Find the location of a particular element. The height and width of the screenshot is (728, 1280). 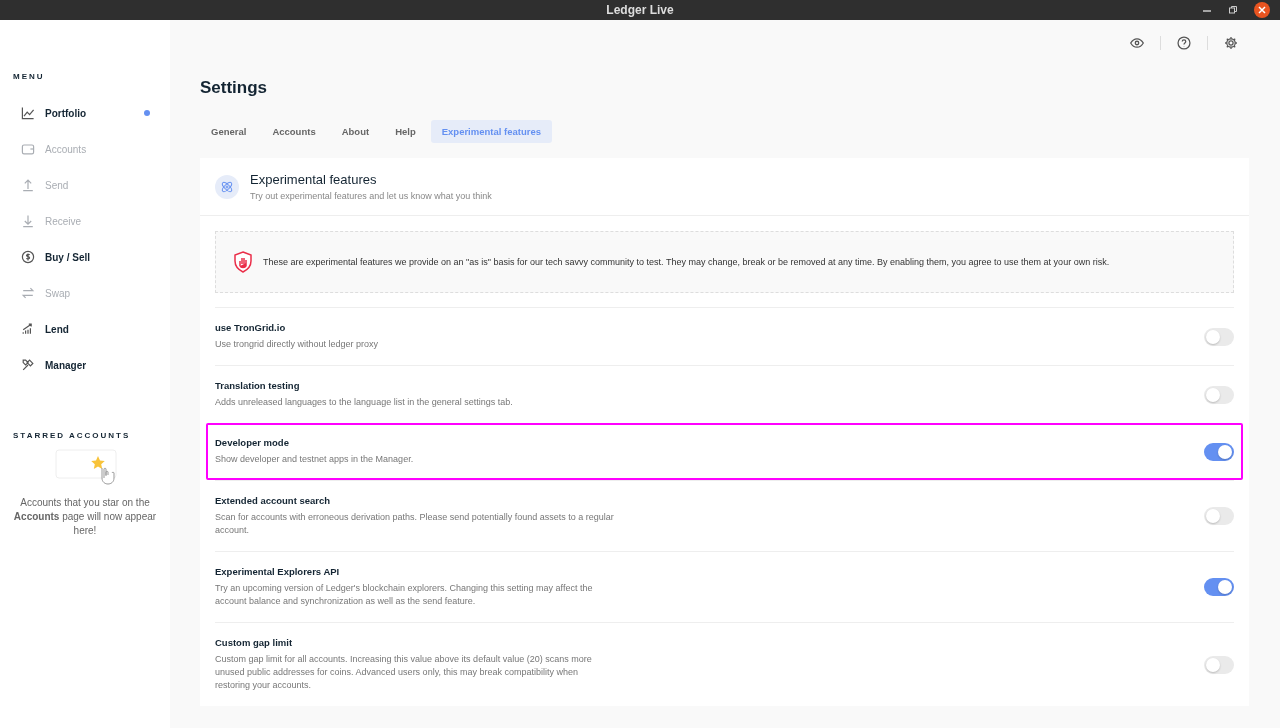

section-title: Experimental features is located at coordinates (314, 179).